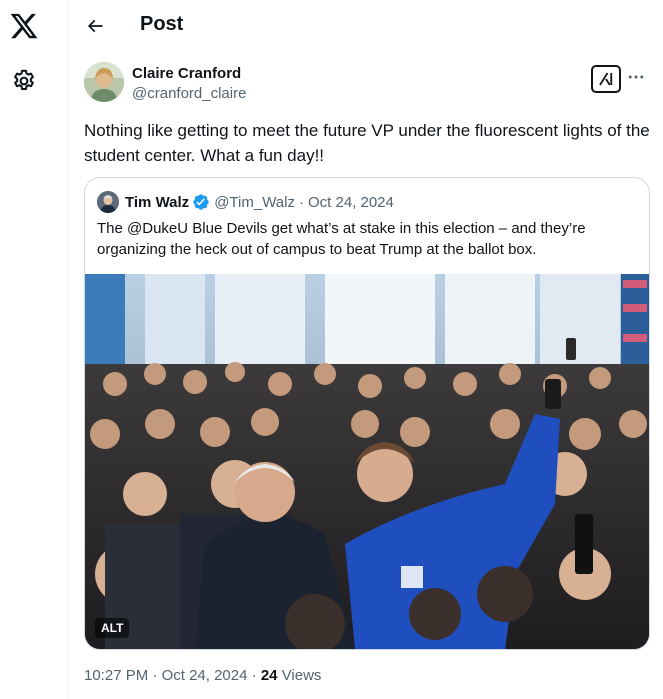  I want to click on page-title: Post, so click(162, 24).